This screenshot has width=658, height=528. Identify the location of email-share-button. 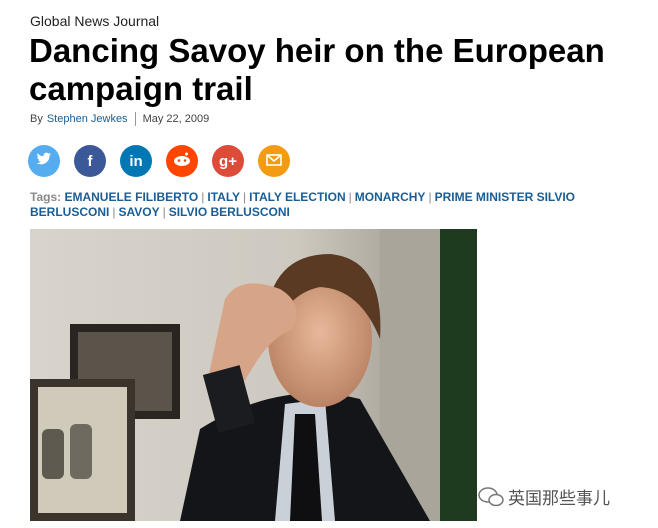
(274, 161).